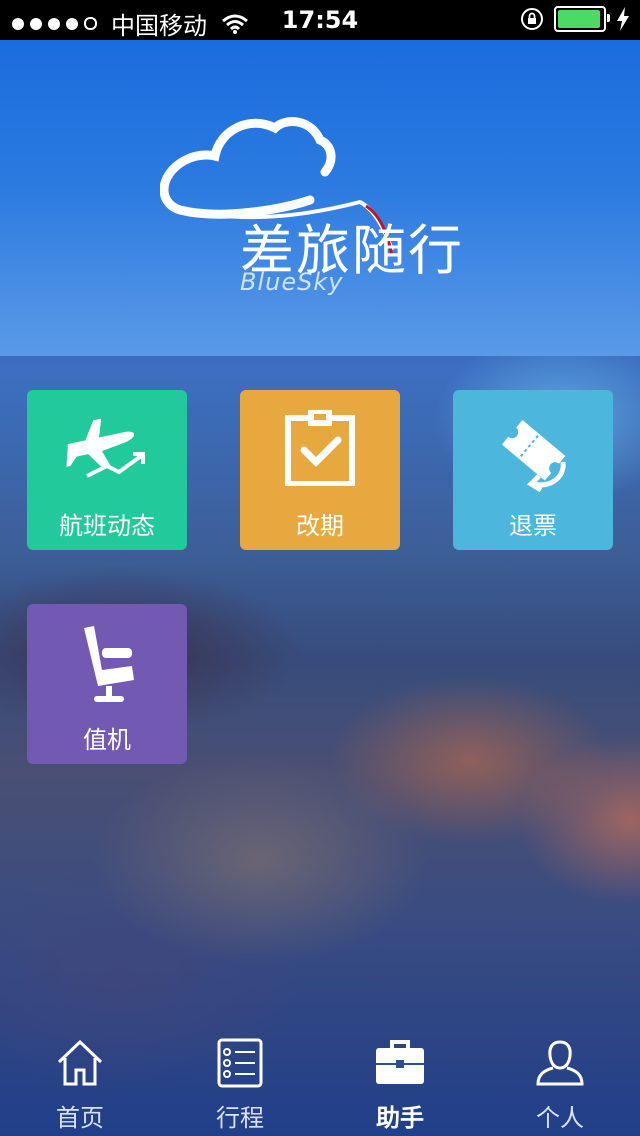 The image size is (640, 1136). What do you see at coordinates (105, 448) in the screenshot?
I see `plane-icon` at bounding box center [105, 448].